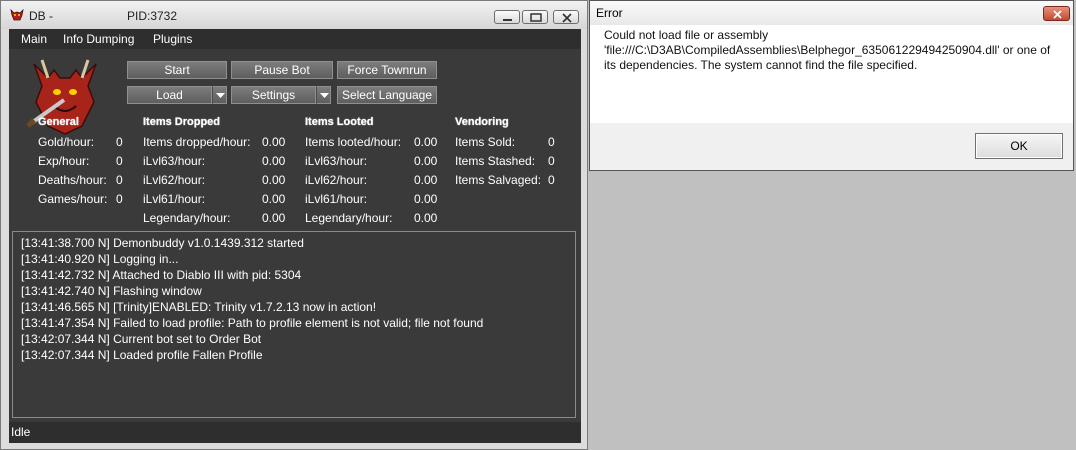  What do you see at coordinates (426, 218) in the screenshot?
I see `looted-legendary-value: 0.00` at bounding box center [426, 218].